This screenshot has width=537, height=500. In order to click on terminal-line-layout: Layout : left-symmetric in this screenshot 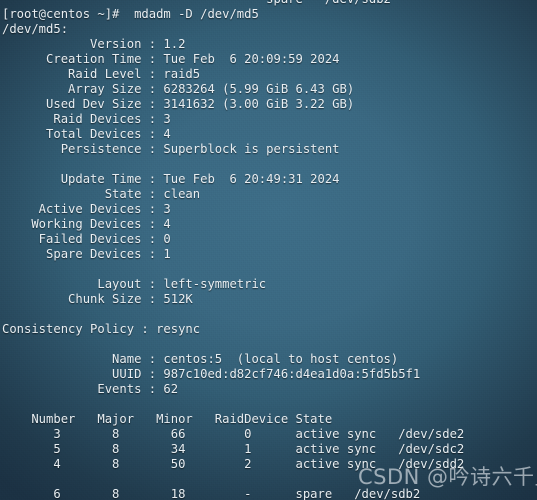, I will do `click(134, 284)`.